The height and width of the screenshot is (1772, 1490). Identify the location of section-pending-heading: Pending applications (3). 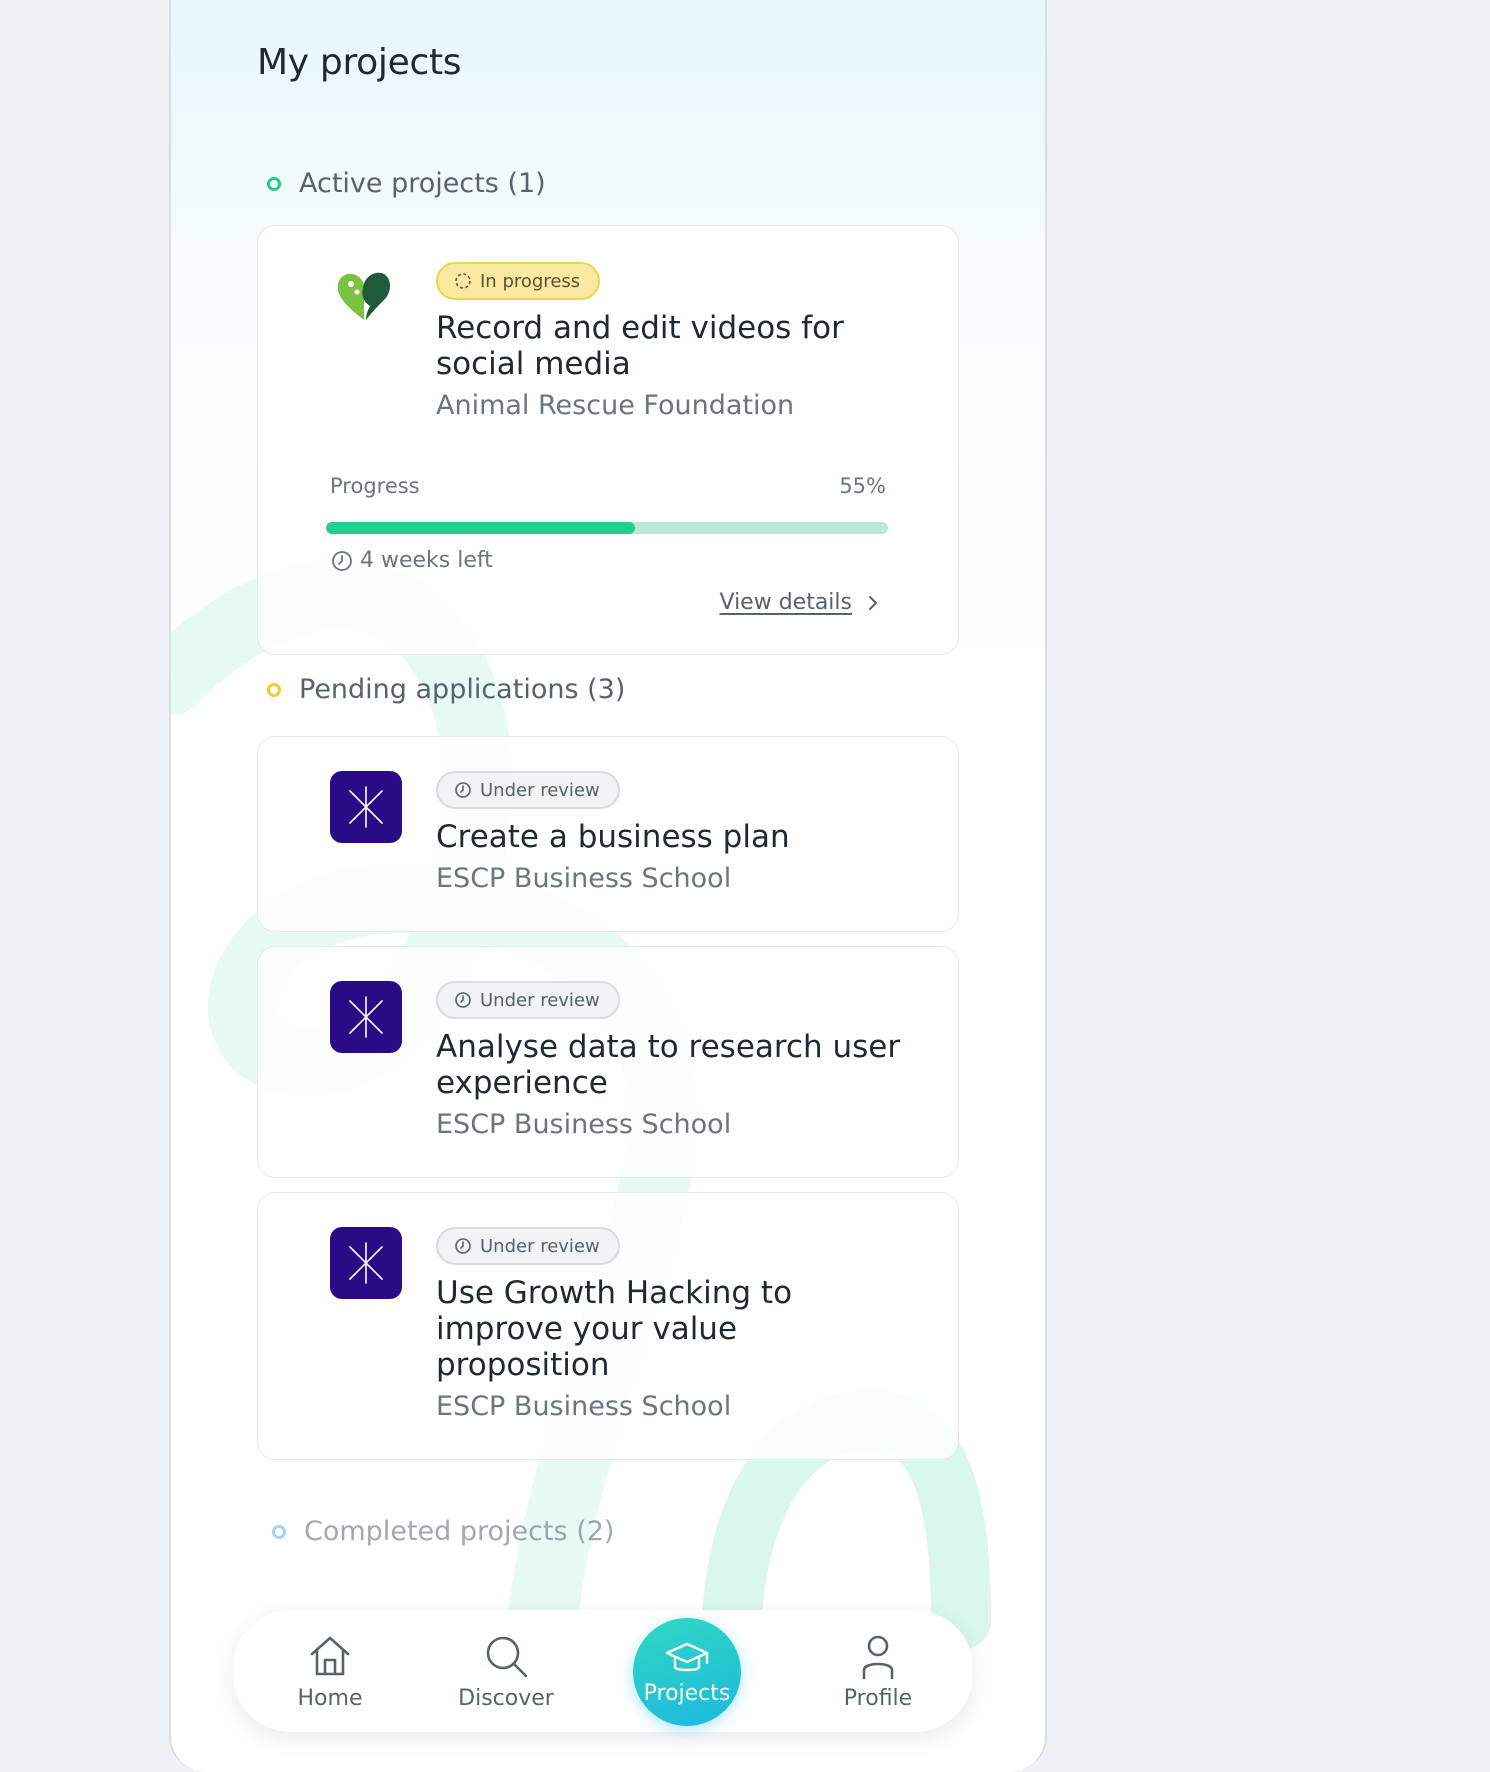
(462, 689).